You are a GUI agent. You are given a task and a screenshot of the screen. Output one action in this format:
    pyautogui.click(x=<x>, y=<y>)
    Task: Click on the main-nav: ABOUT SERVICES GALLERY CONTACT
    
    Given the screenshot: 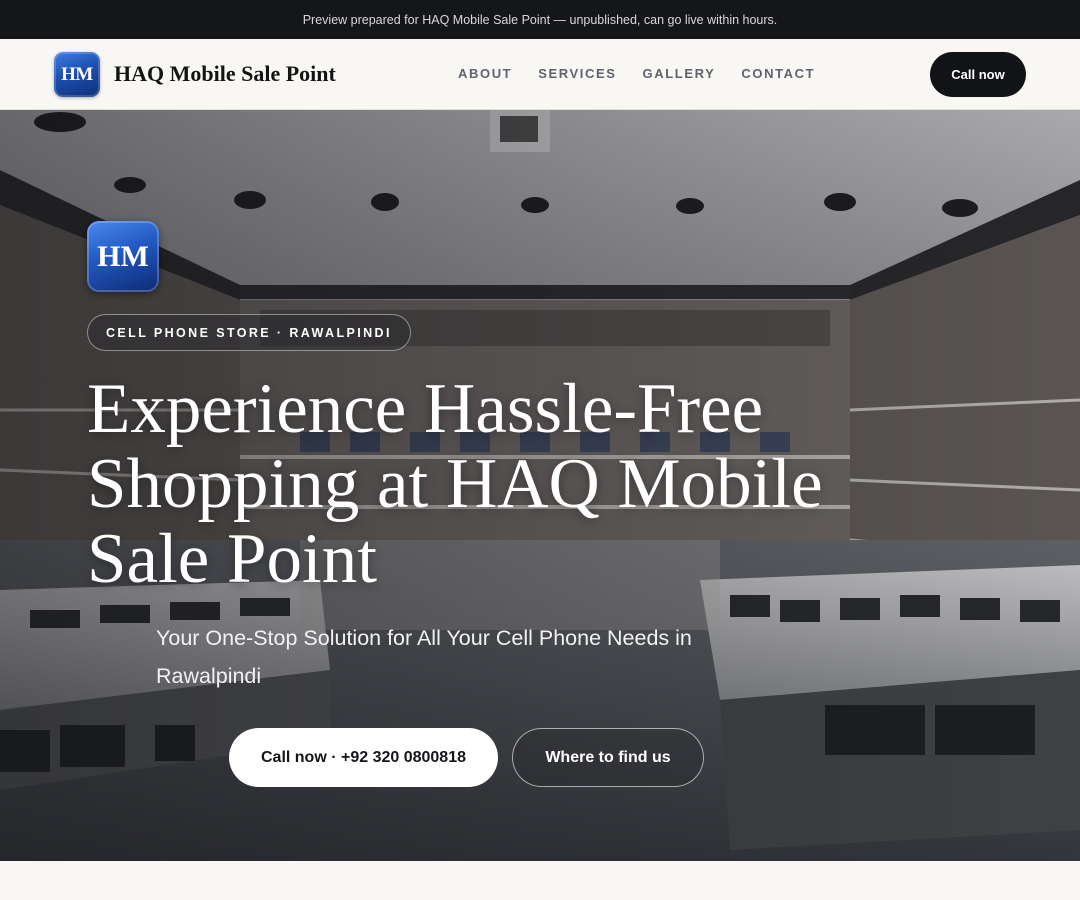 What is the action you would take?
    pyautogui.click(x=636, y=73)
    